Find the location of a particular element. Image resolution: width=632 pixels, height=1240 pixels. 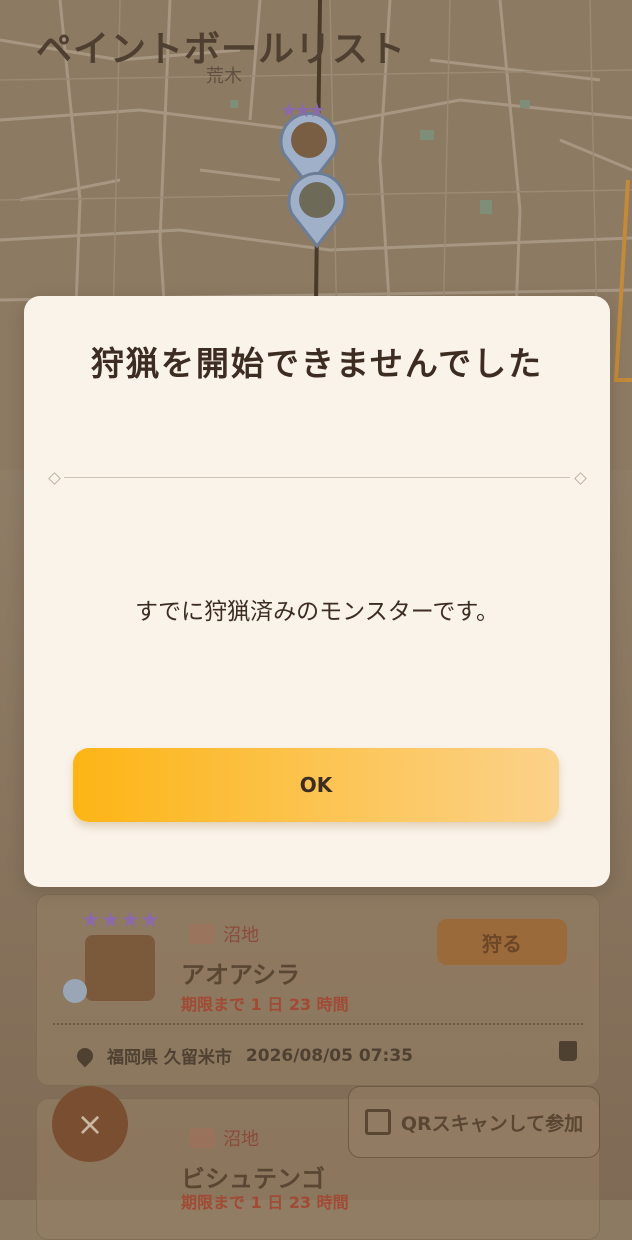

datetime-text: 2026/08/05 07:35 is located at coordinates (329, 1055).